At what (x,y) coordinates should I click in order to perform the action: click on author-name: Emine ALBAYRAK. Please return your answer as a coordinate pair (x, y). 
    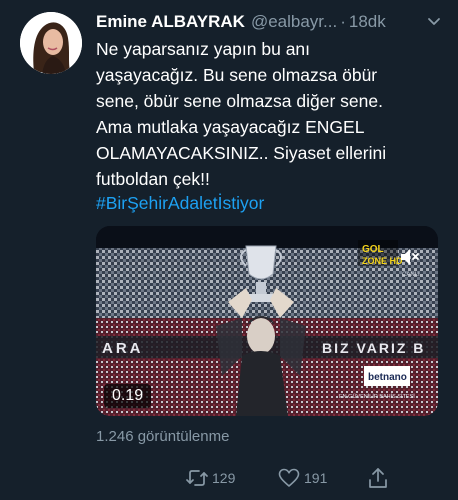
    Looking at the image, I should click on (170, 22).